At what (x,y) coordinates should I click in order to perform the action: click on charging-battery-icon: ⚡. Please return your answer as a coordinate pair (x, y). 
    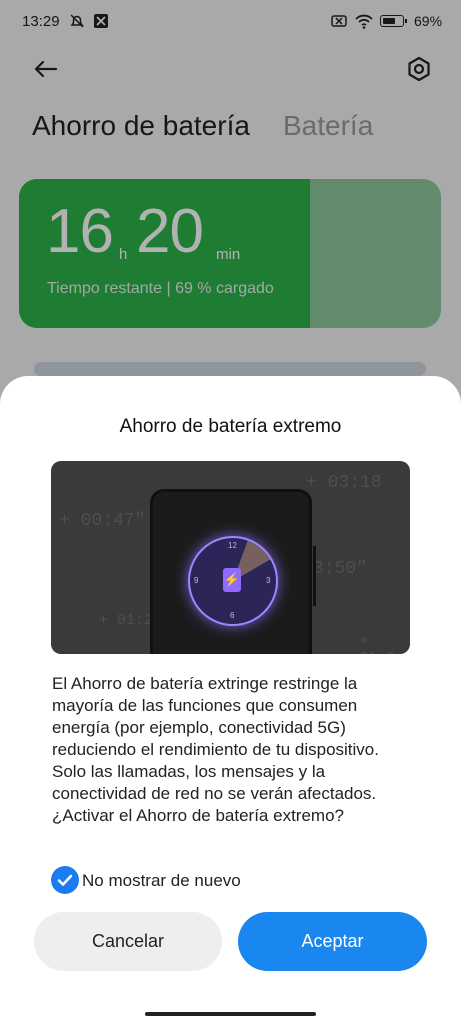
    Looking at the image, I should click on (232, 580).